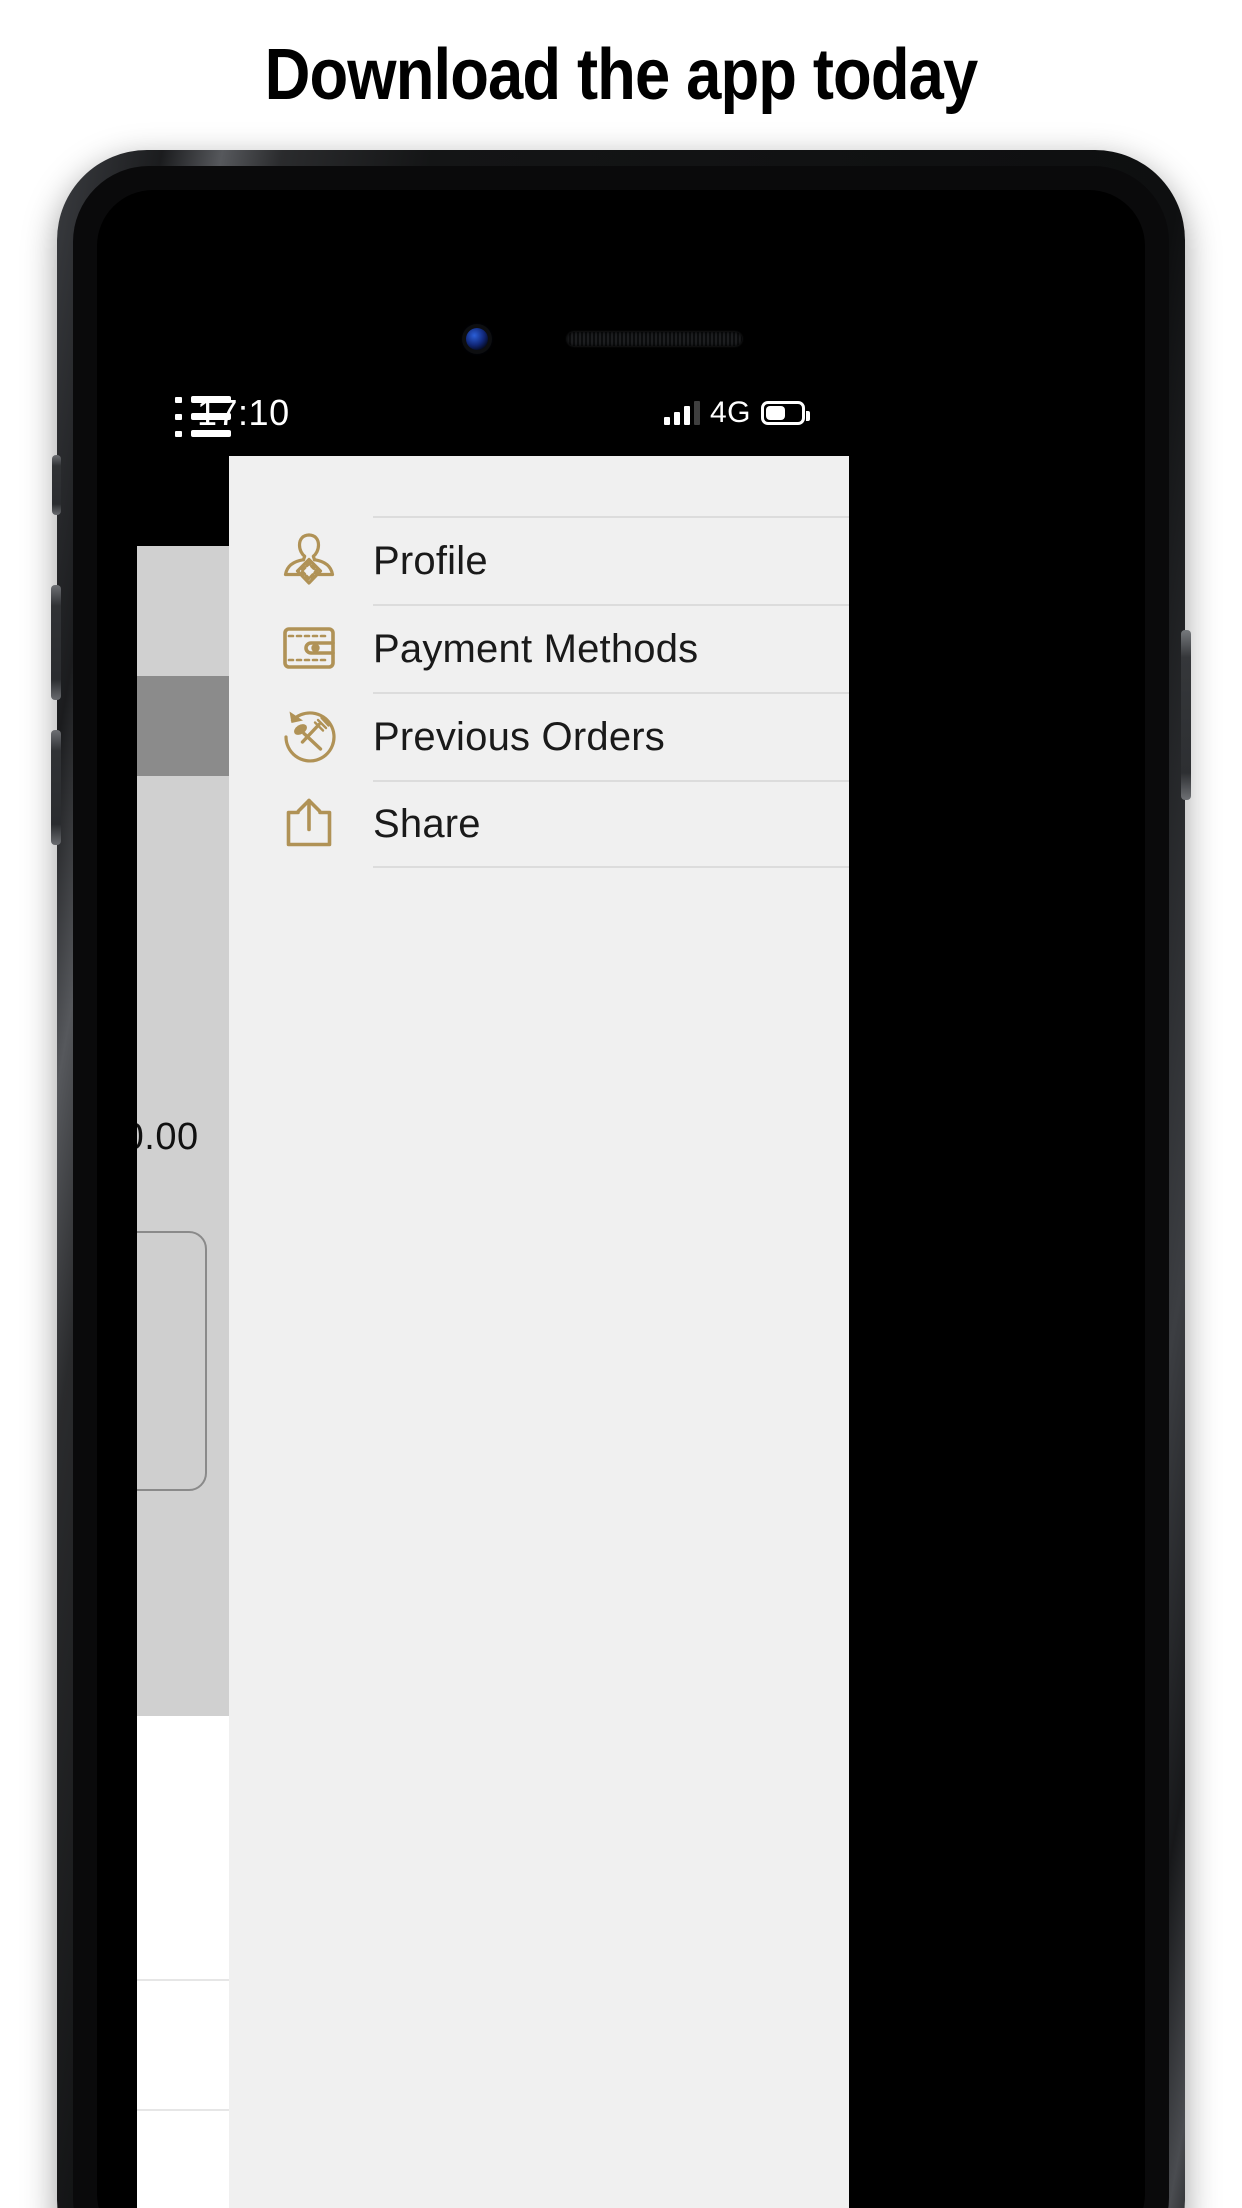  What do you see at coordinates (203, 417) in the screenshot?
I see `list-menu-icon` at bounding box center [203, 417].